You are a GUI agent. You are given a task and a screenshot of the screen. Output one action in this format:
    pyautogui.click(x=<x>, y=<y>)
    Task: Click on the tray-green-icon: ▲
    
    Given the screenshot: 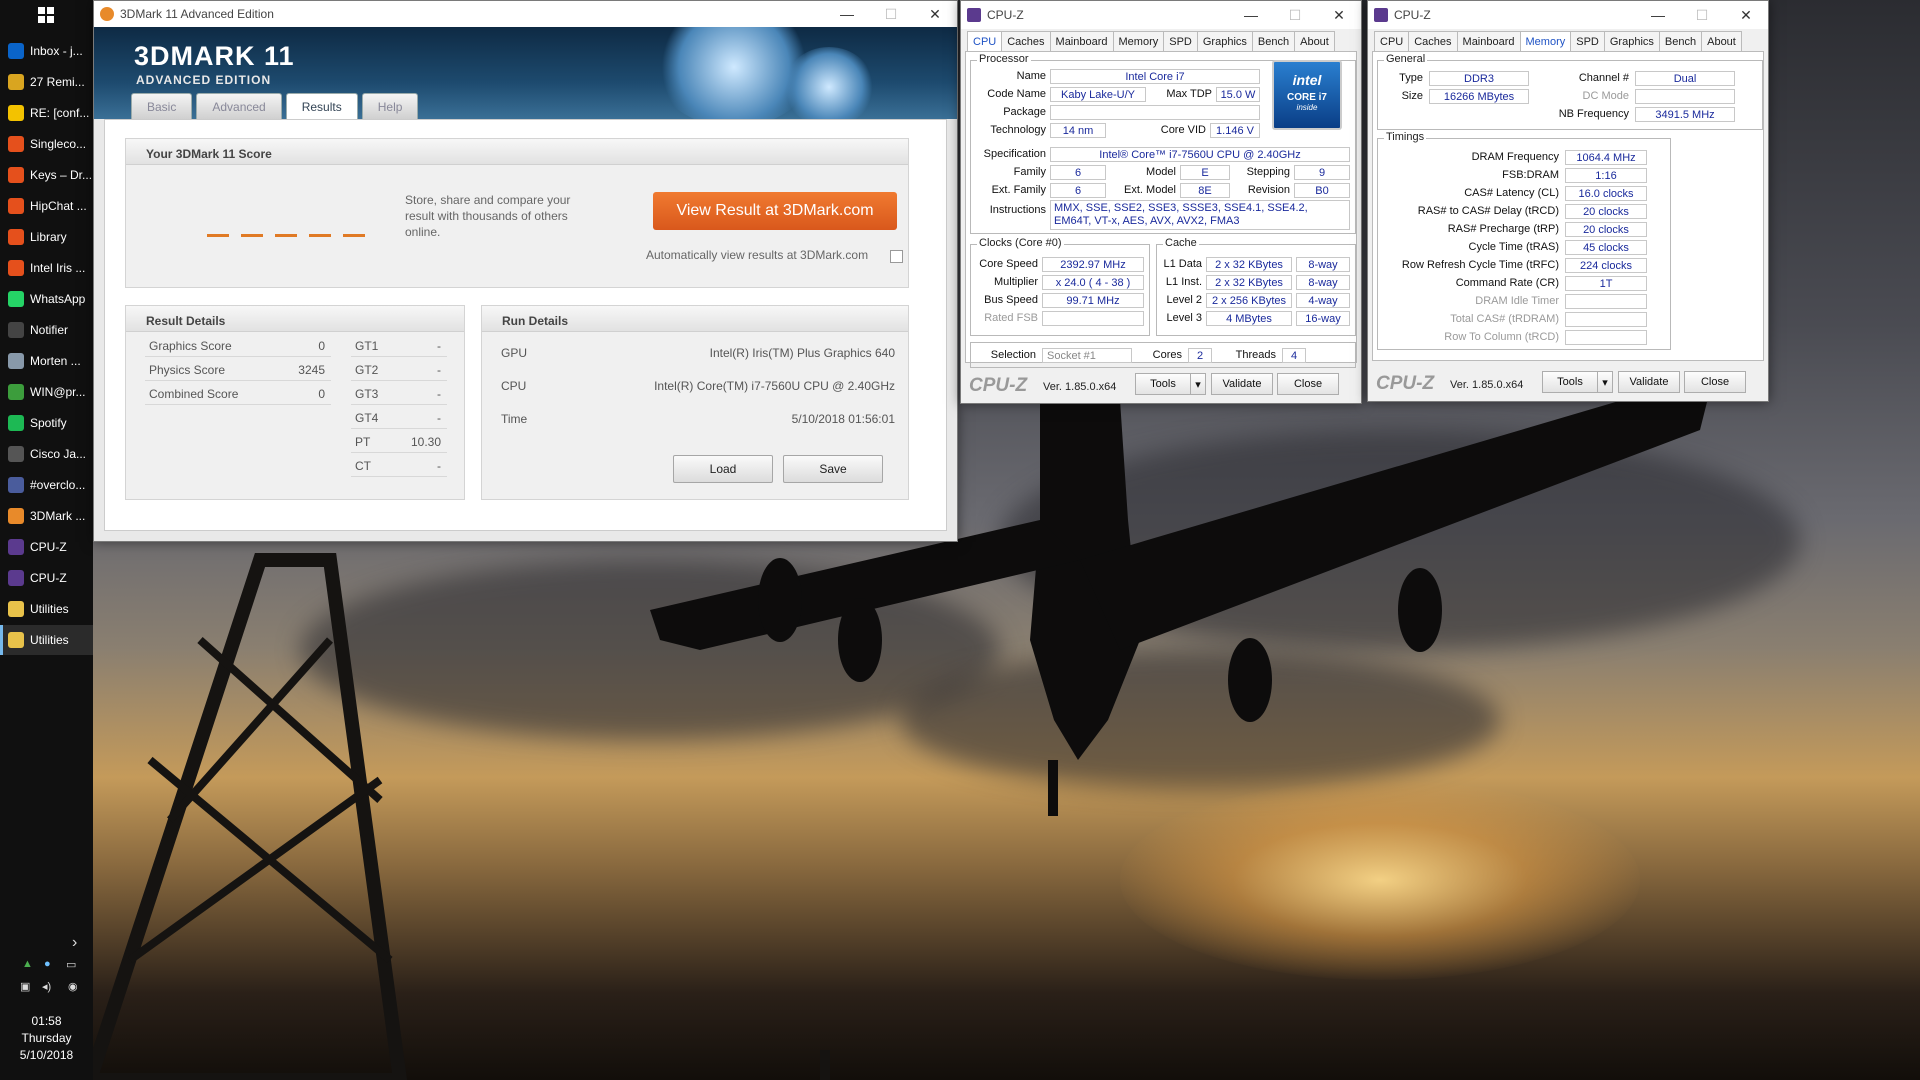 What is the action you would take?
    pyautogui.click(x=27, y=964)
    